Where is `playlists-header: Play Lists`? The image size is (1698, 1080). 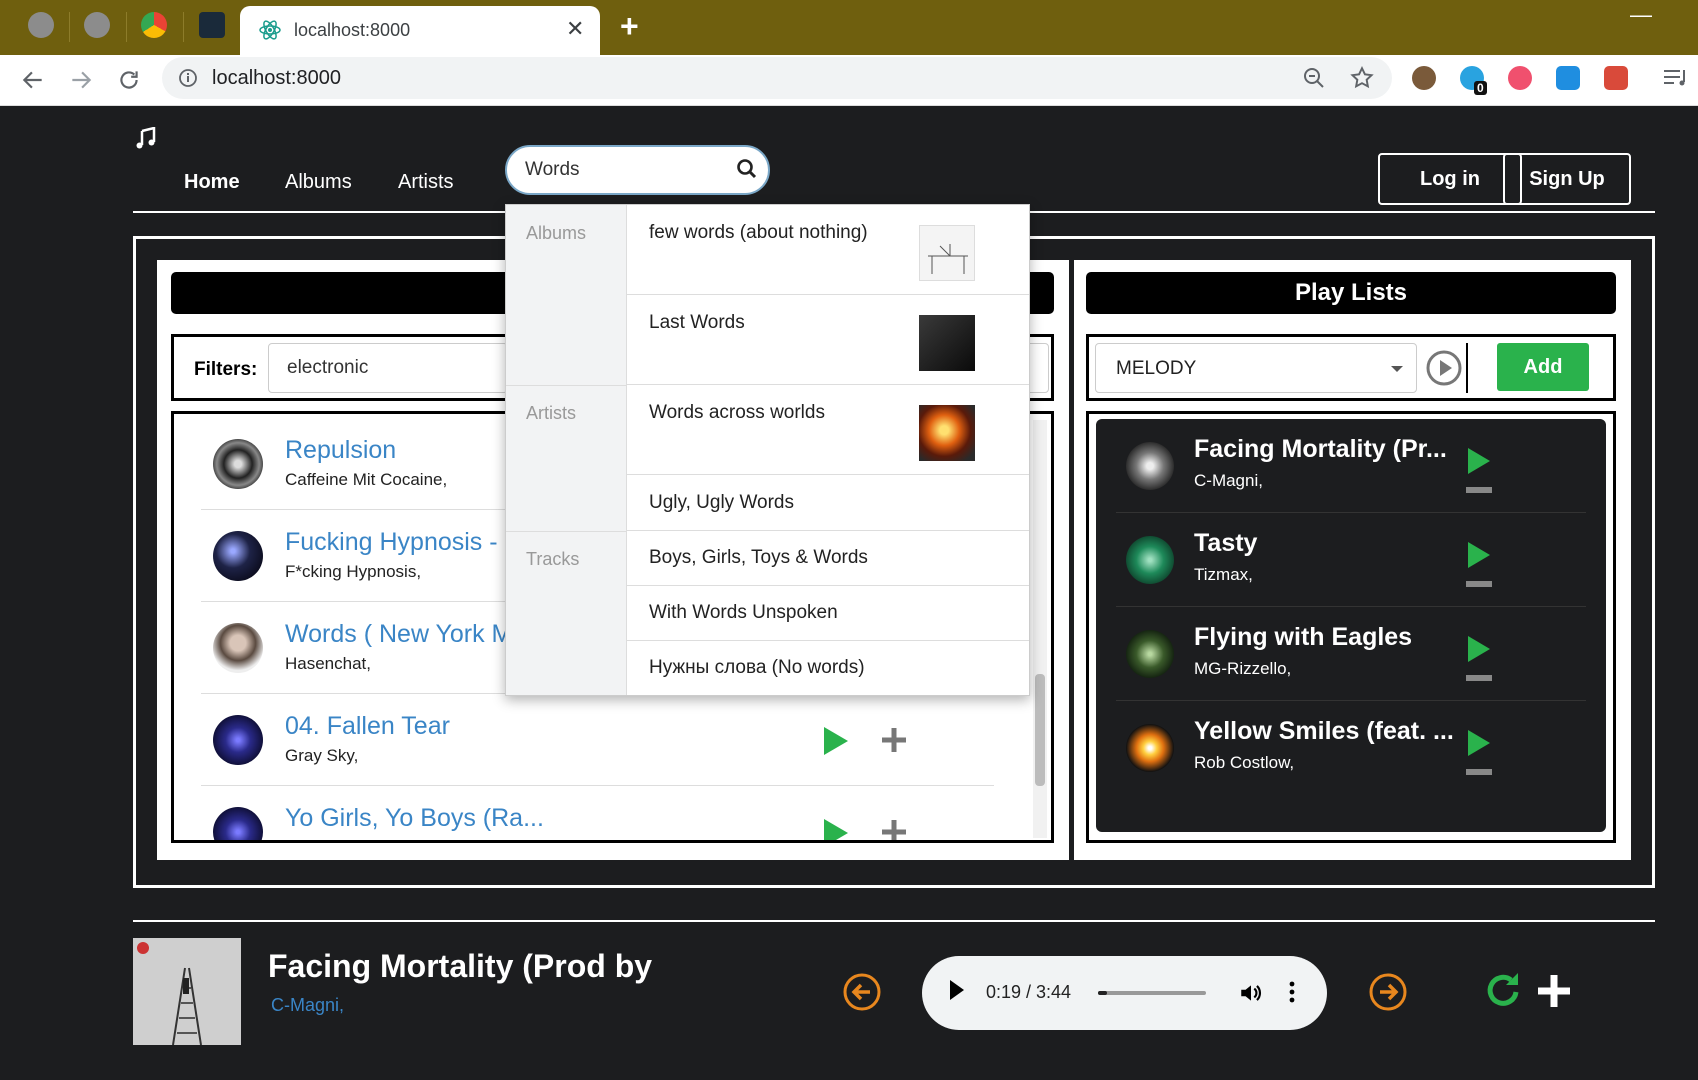
playlists-header: Play Lists is located at coordinates (1351, 293).